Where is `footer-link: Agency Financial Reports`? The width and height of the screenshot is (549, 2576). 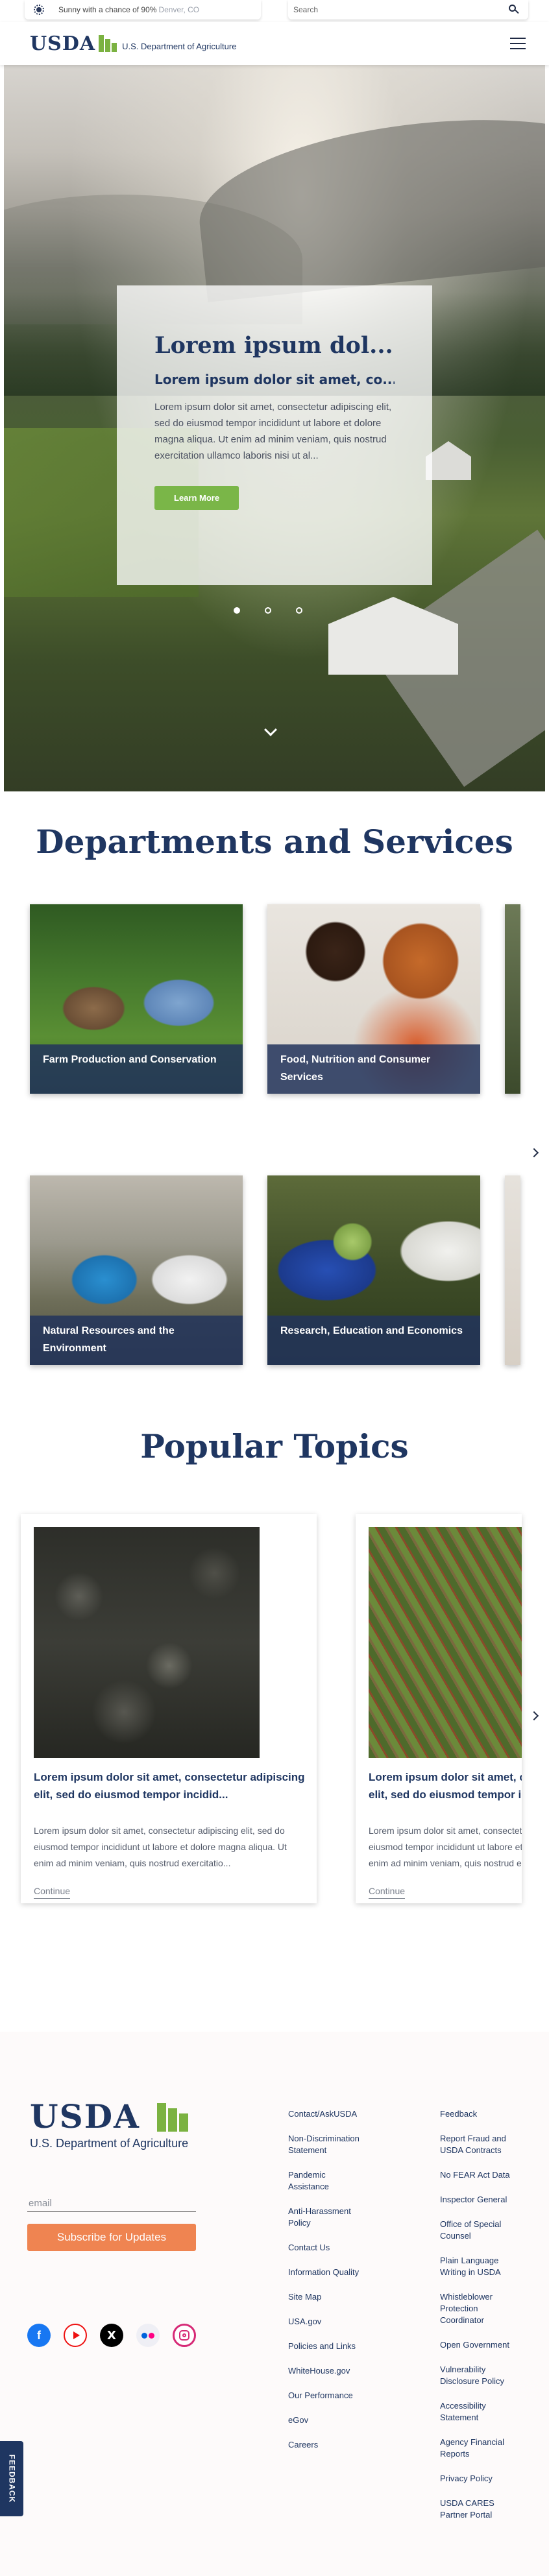 footer-link: Agency Financial Reports is located at coordinates (475, 2448).